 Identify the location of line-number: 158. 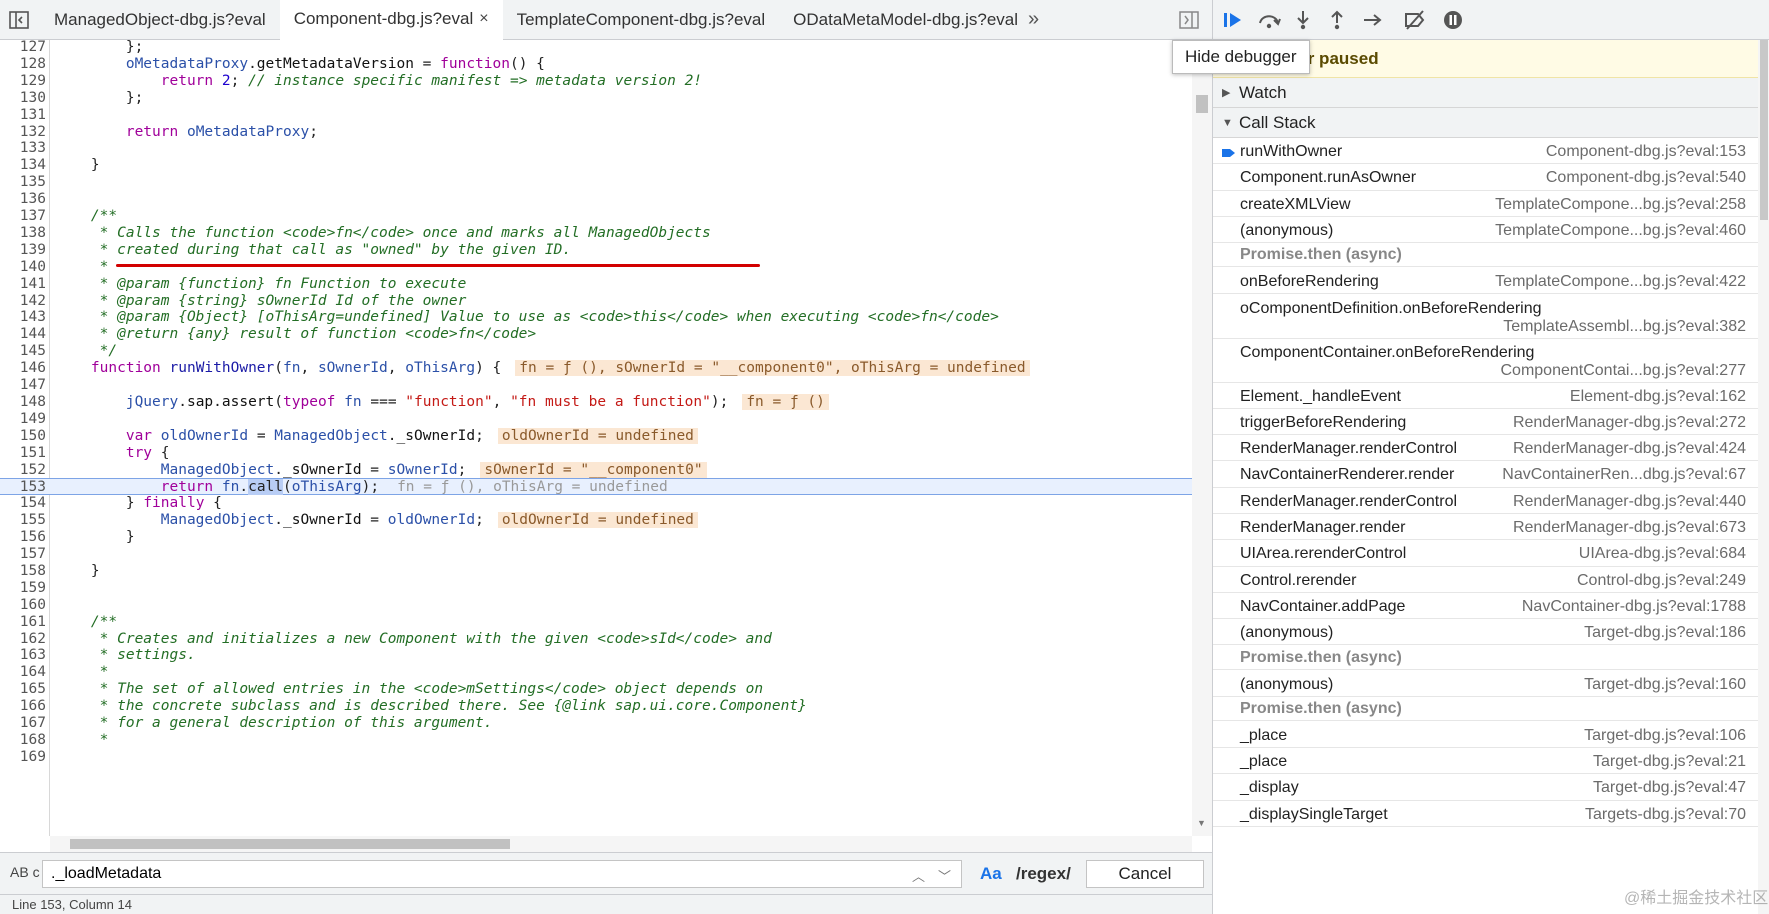
(23, 571).